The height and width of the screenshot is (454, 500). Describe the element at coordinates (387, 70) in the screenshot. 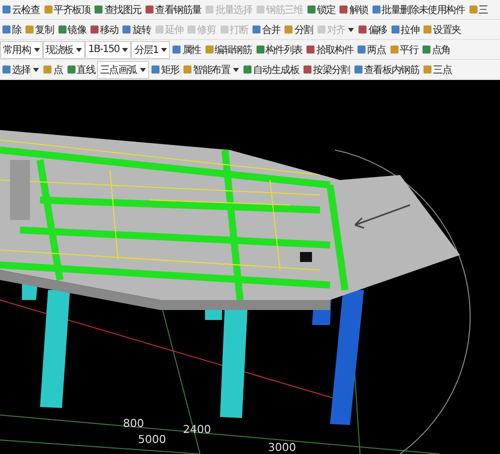

I see `toolbar-button: 查看板内钢筋` at that location.